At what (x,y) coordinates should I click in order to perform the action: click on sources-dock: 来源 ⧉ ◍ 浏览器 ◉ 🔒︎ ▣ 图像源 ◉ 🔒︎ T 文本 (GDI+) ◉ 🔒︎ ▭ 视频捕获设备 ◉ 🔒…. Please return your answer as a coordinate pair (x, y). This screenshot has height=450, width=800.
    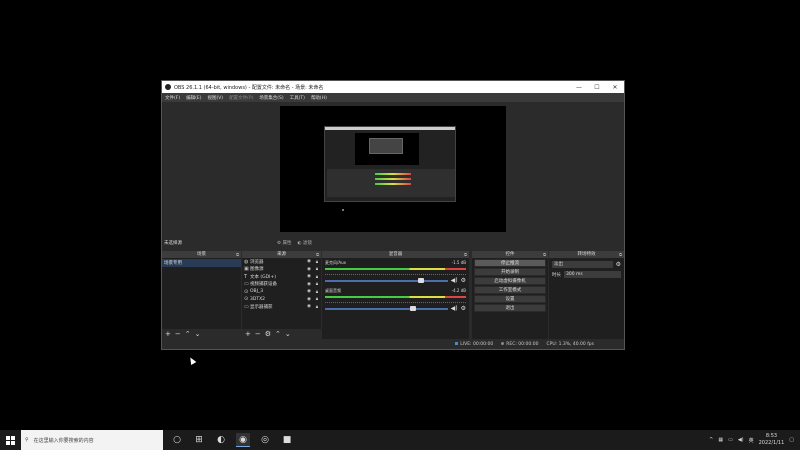
    Looking at the image, I should click on (281, 295).